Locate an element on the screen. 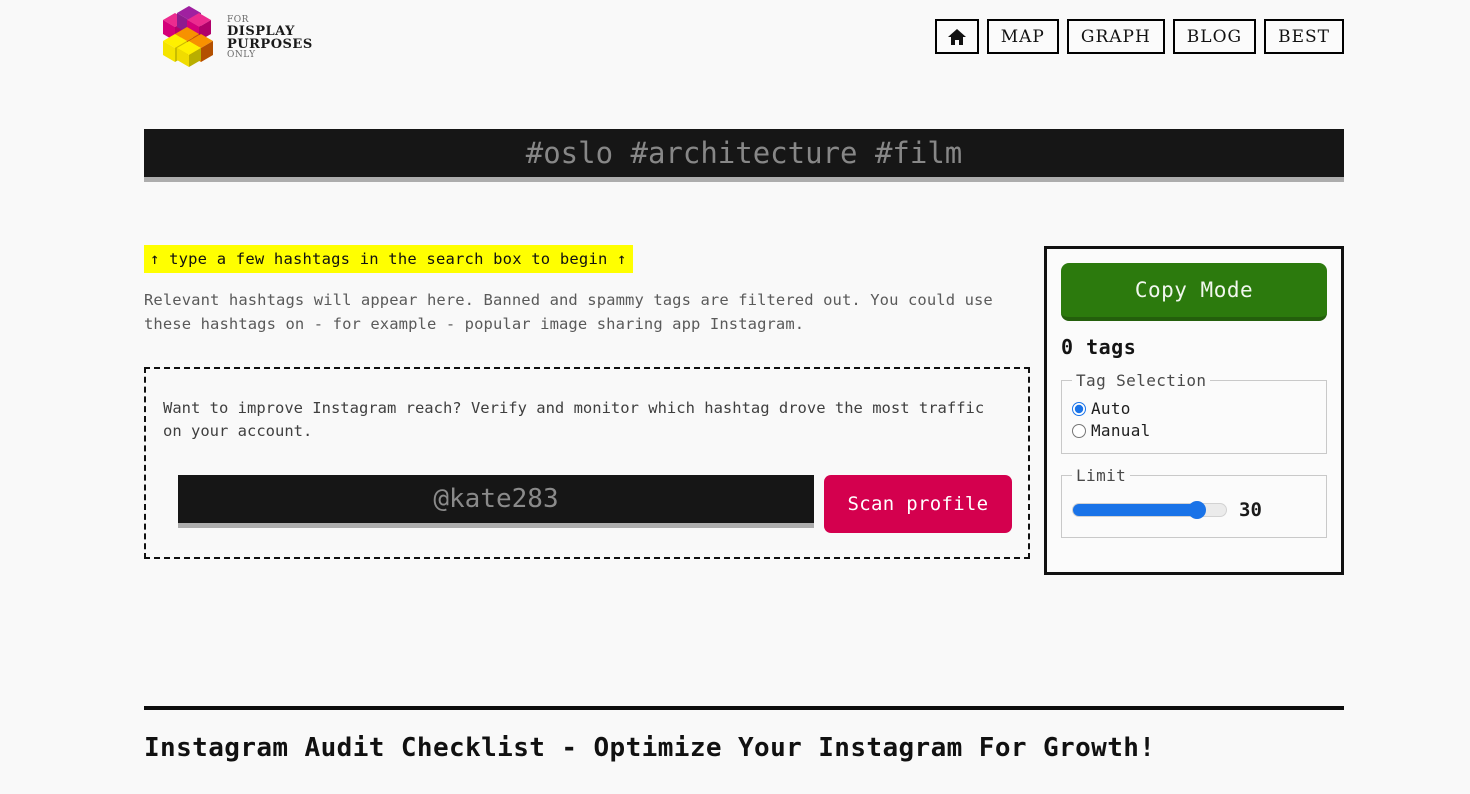 Image resolution: width=1470 pixels, height=794 pixels. nav-item-home is located at coordinates (956, 36).